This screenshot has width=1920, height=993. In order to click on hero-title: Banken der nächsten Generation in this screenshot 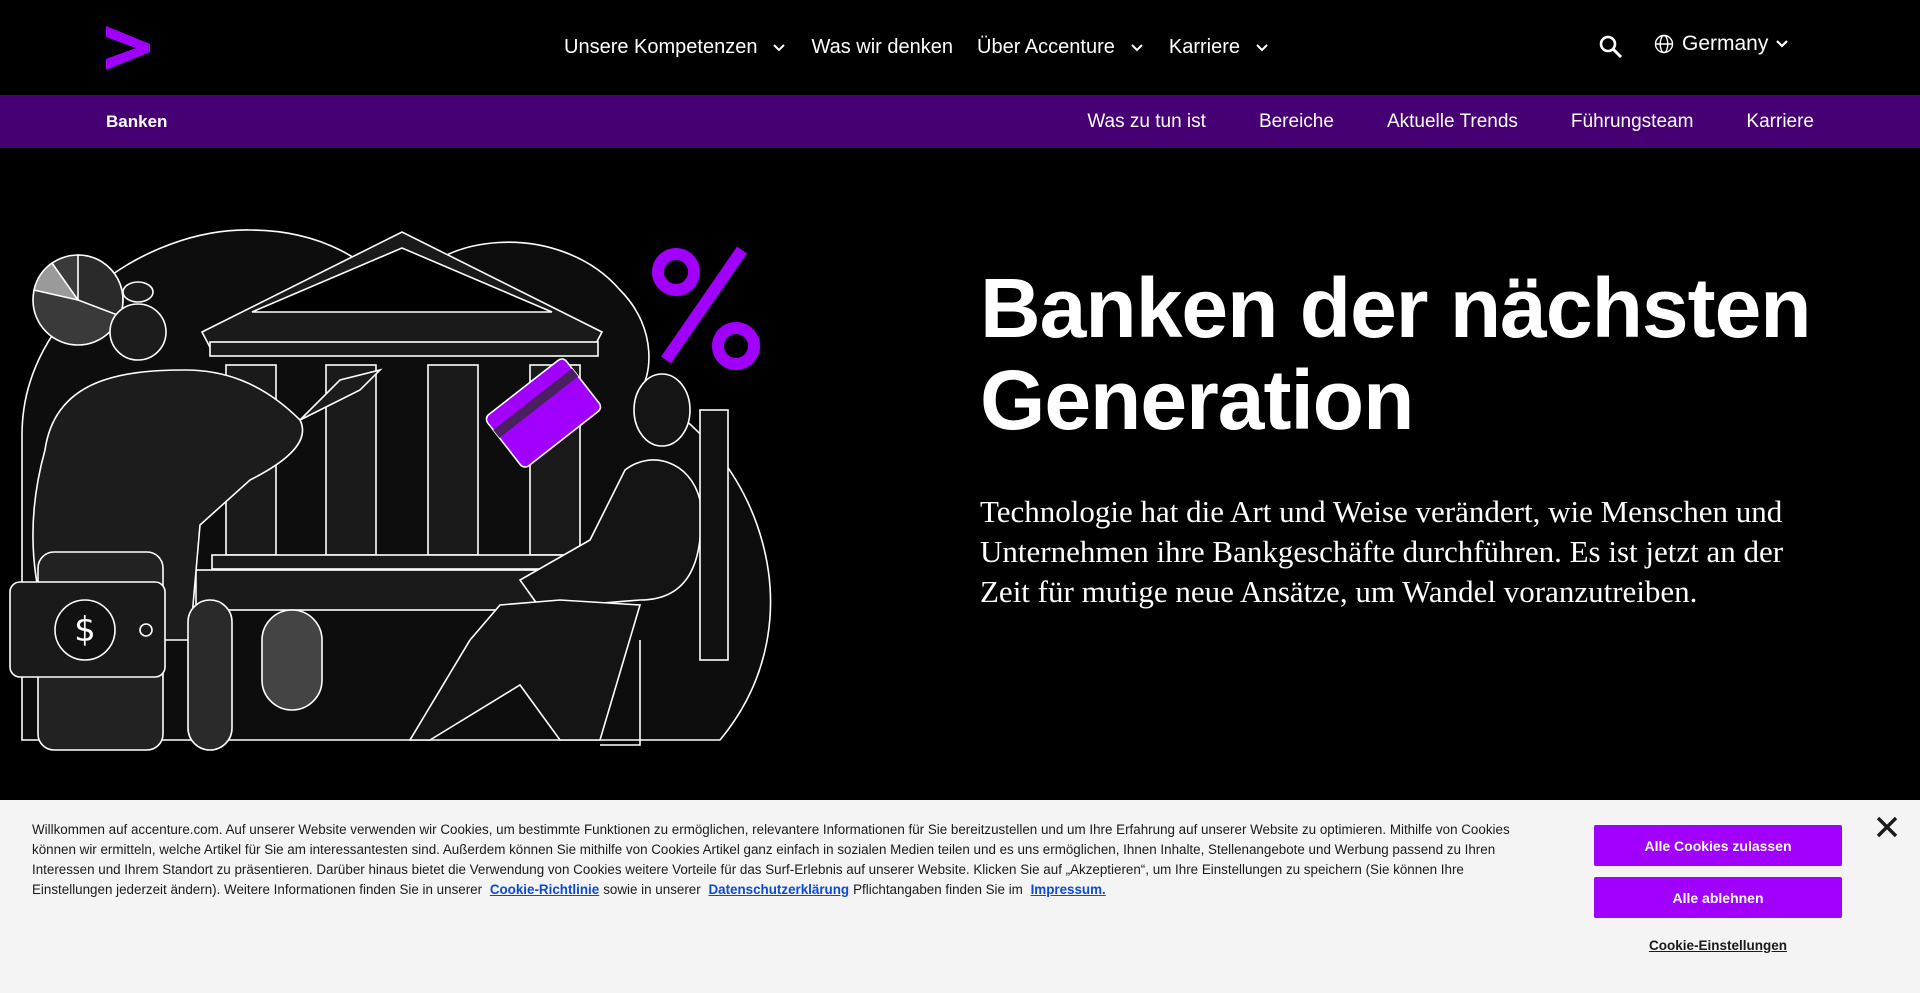, I will do `click(1410, 354)`.